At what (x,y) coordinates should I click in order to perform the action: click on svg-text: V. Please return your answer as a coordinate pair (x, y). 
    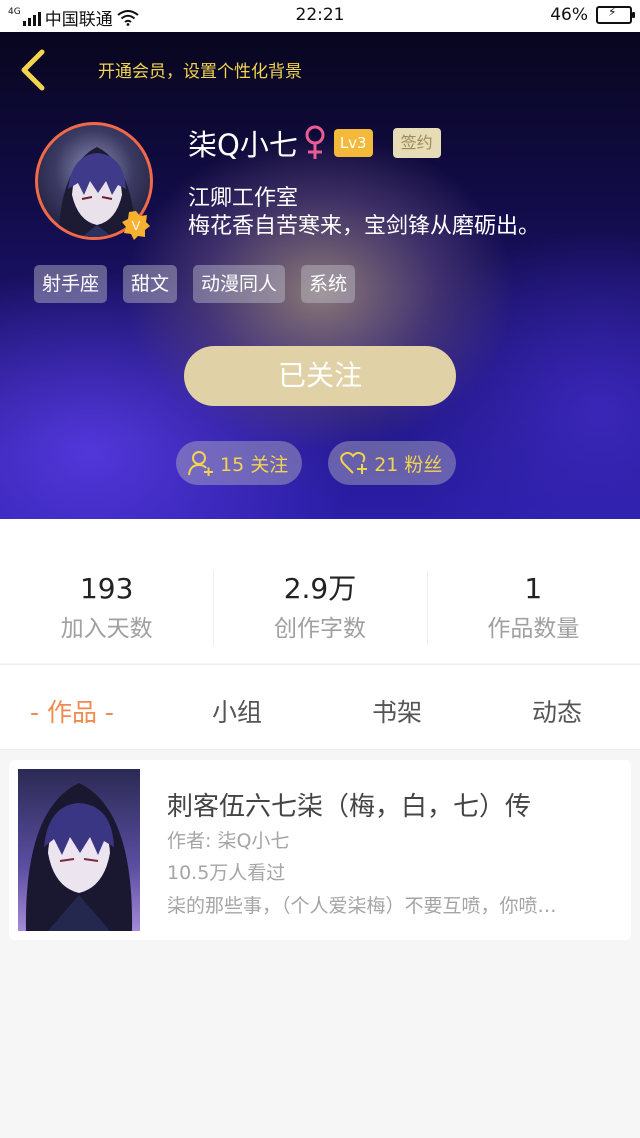
    Looking at the image, I should click on (136, 225).